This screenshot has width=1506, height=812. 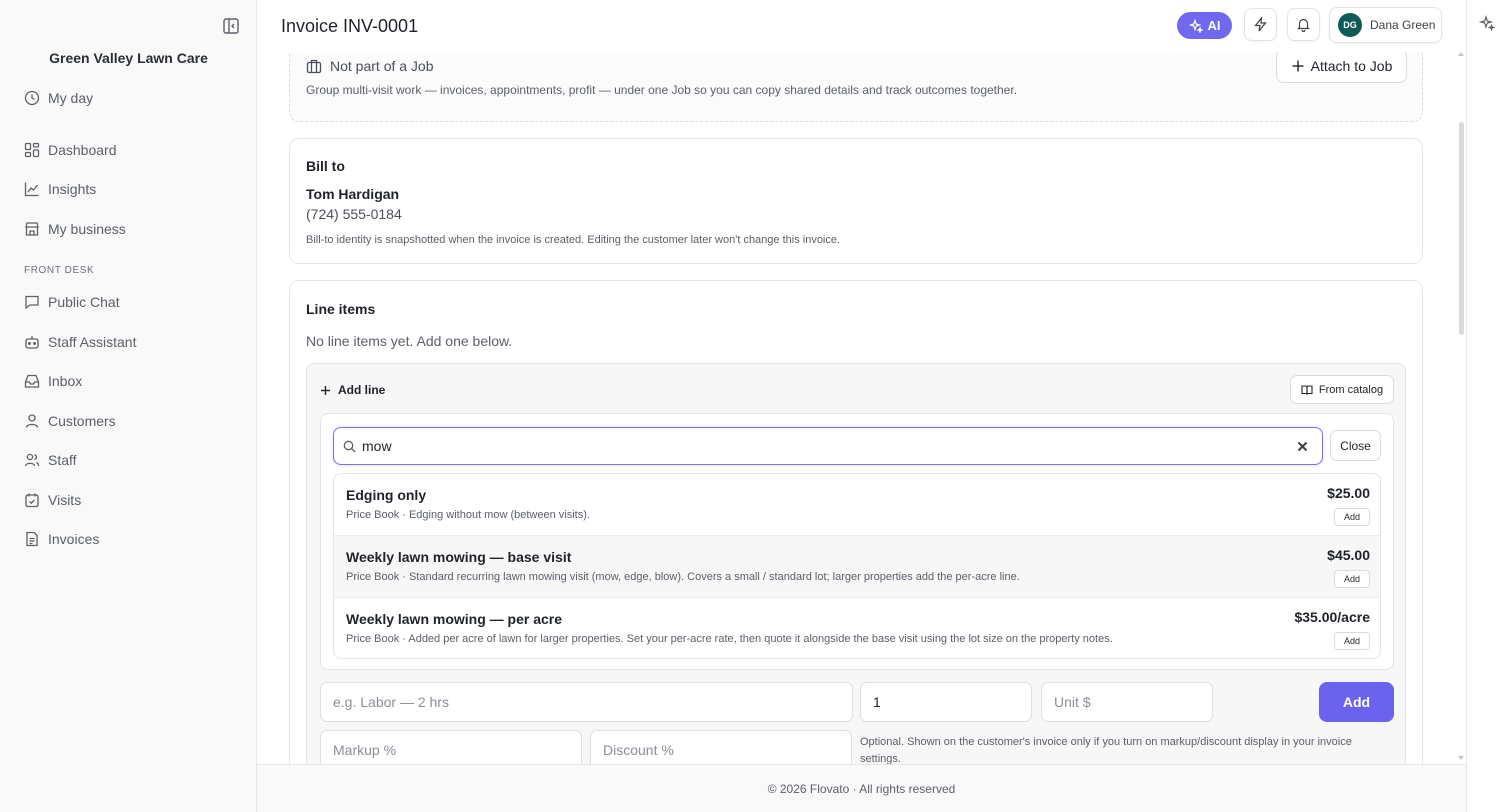 What do you see at coordinates (92, 342) in the screenshot?
I see `sidebar-item-label: Staff Assistant` at bounding box center [92, 342].